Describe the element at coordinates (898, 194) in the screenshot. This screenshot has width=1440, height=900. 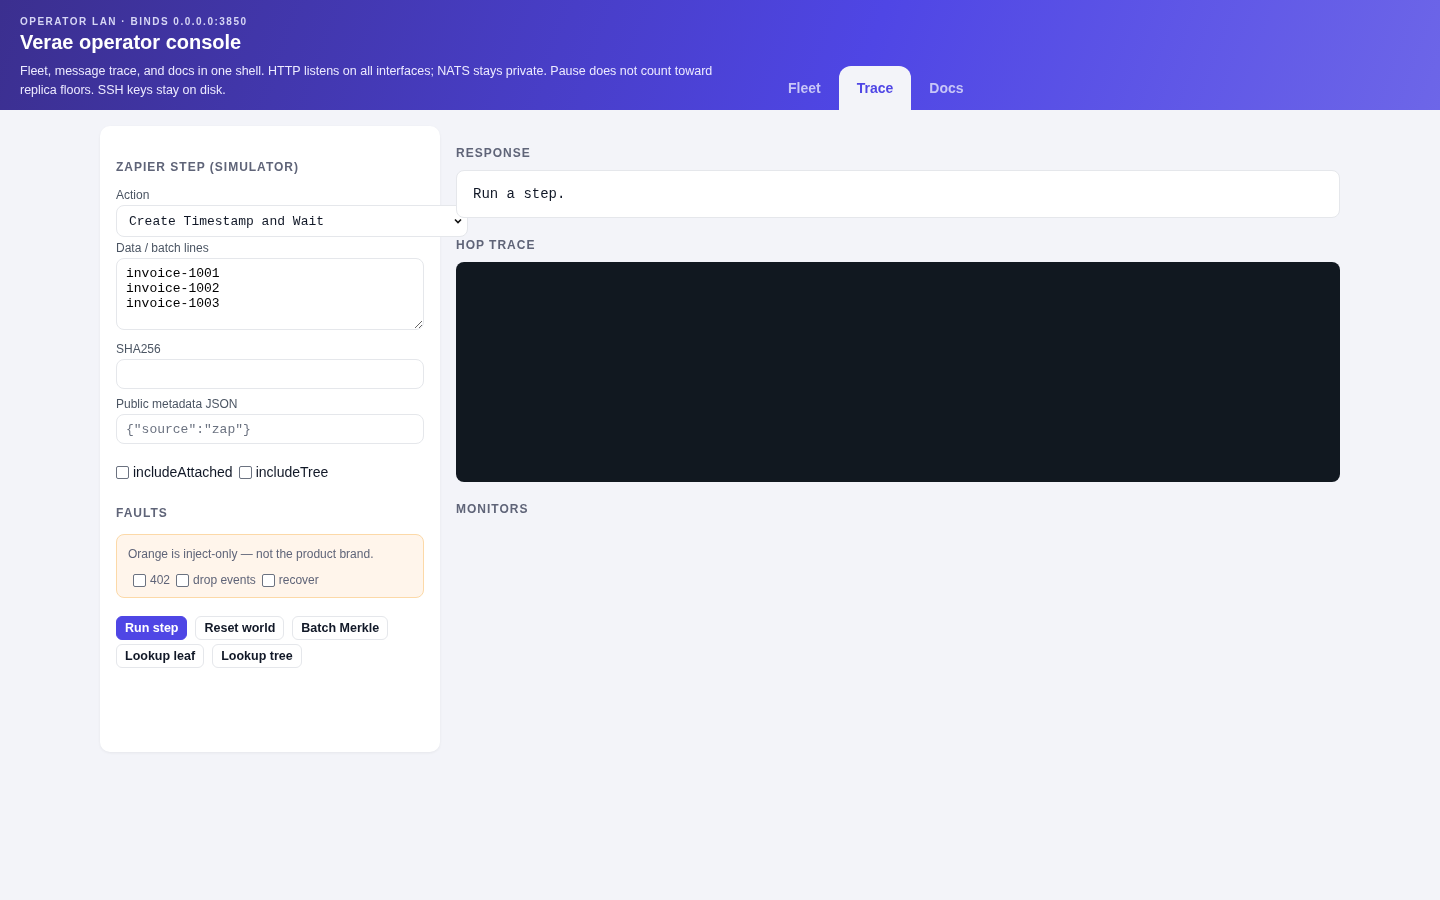
I see `response-output: Run a step.` at that location.